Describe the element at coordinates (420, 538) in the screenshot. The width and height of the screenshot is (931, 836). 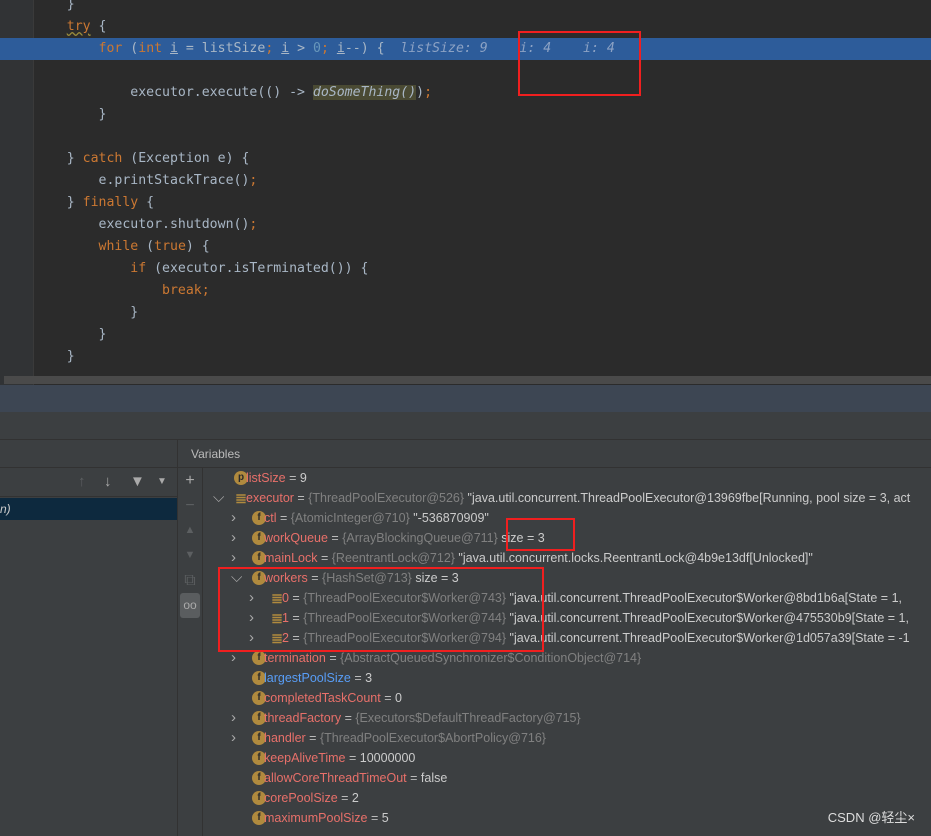
I see `variable-type: {ArrayBlockingQueue@711}` at that location.